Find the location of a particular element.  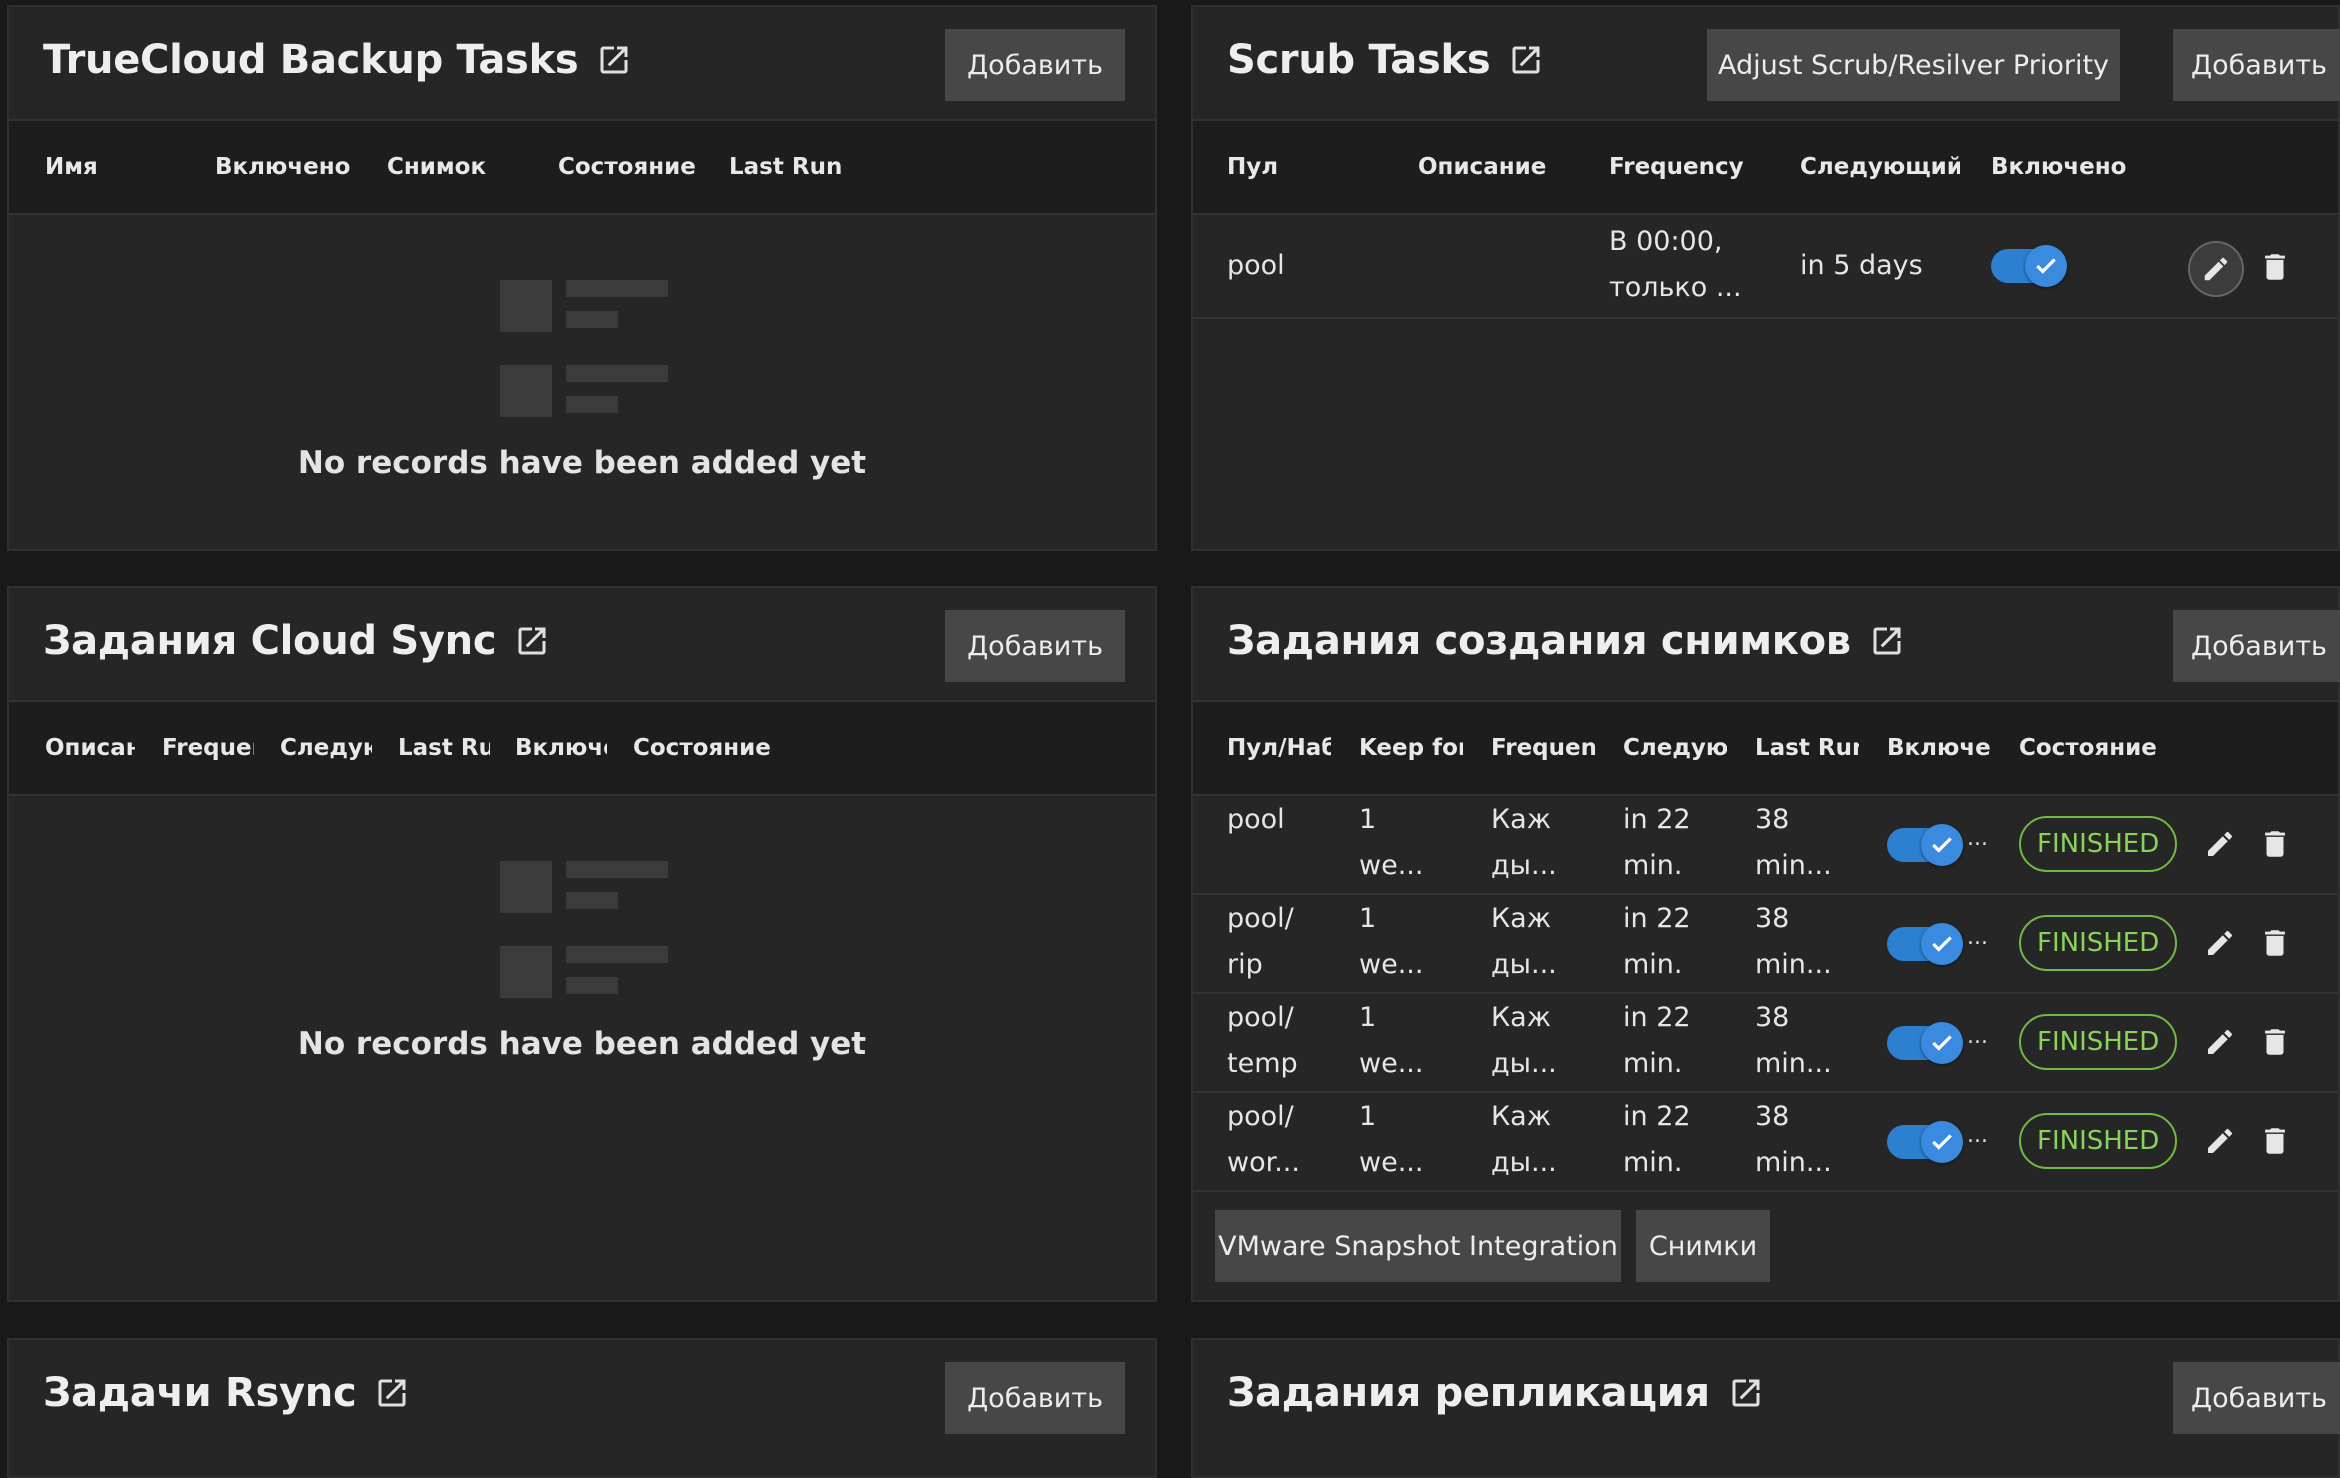

vmware-integration-button: VMware Snapshot Integration is located at coordinates (1418, 1246).